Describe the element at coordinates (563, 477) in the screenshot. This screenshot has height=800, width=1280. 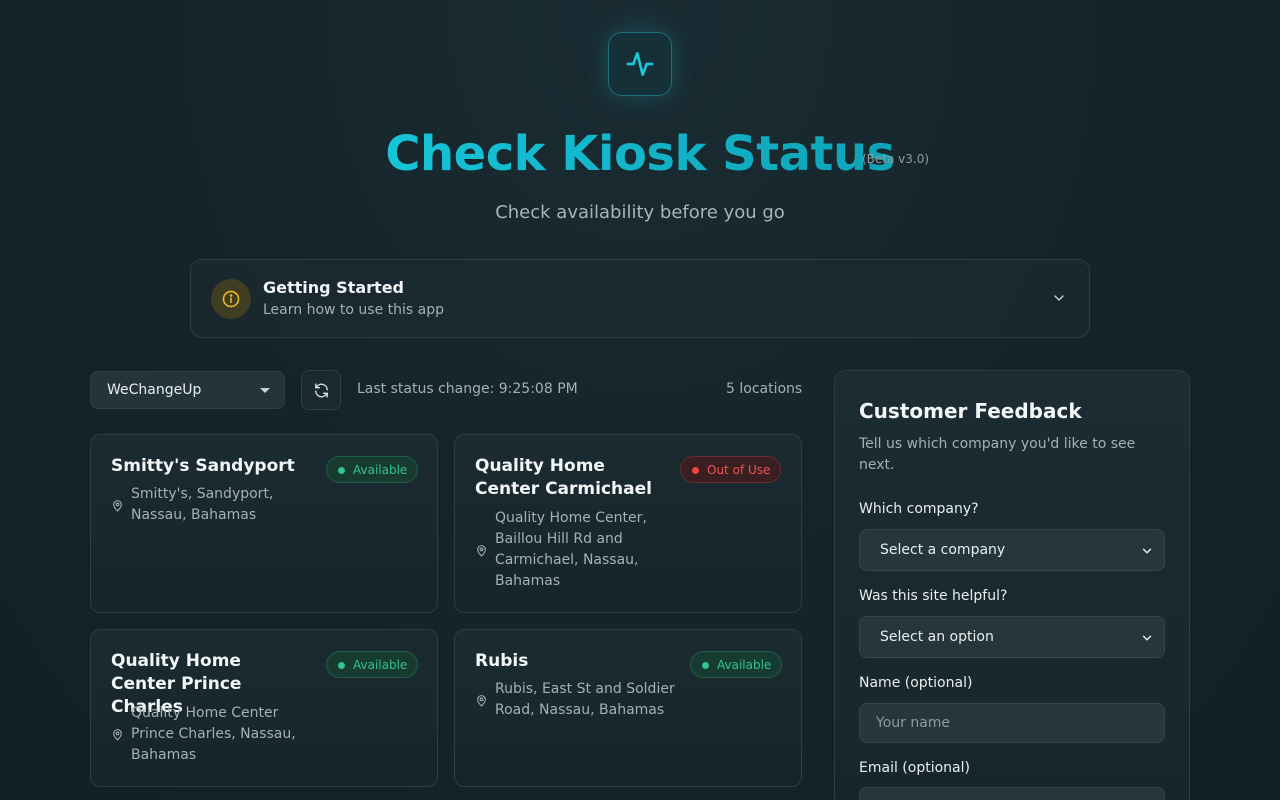
I see `kiosk-name: Quality Home Center Carmichael` at that location.